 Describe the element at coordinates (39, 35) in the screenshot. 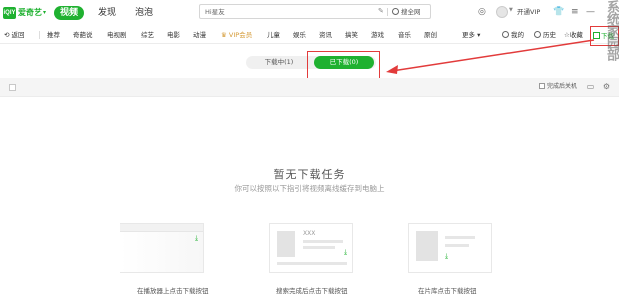

I see `divider` at that location.